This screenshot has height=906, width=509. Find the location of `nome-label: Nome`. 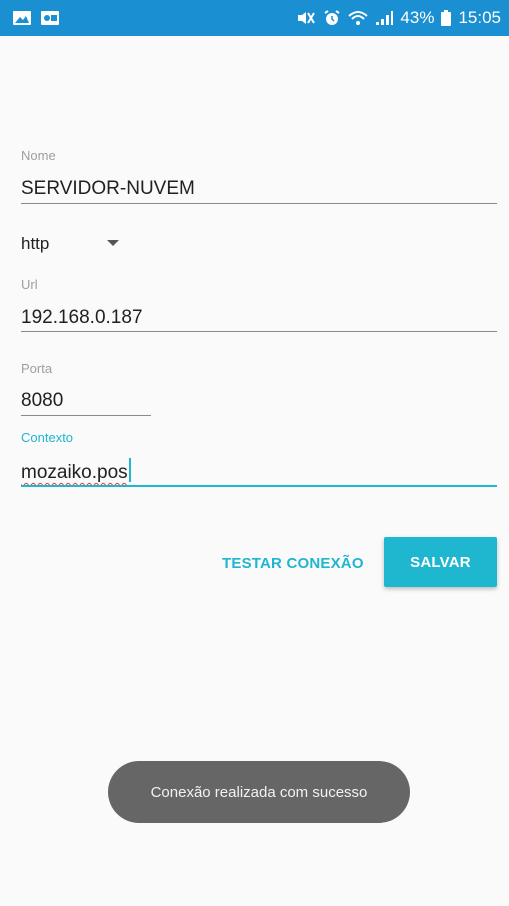

nome-label: Nome is located at coordinates (38, 155).